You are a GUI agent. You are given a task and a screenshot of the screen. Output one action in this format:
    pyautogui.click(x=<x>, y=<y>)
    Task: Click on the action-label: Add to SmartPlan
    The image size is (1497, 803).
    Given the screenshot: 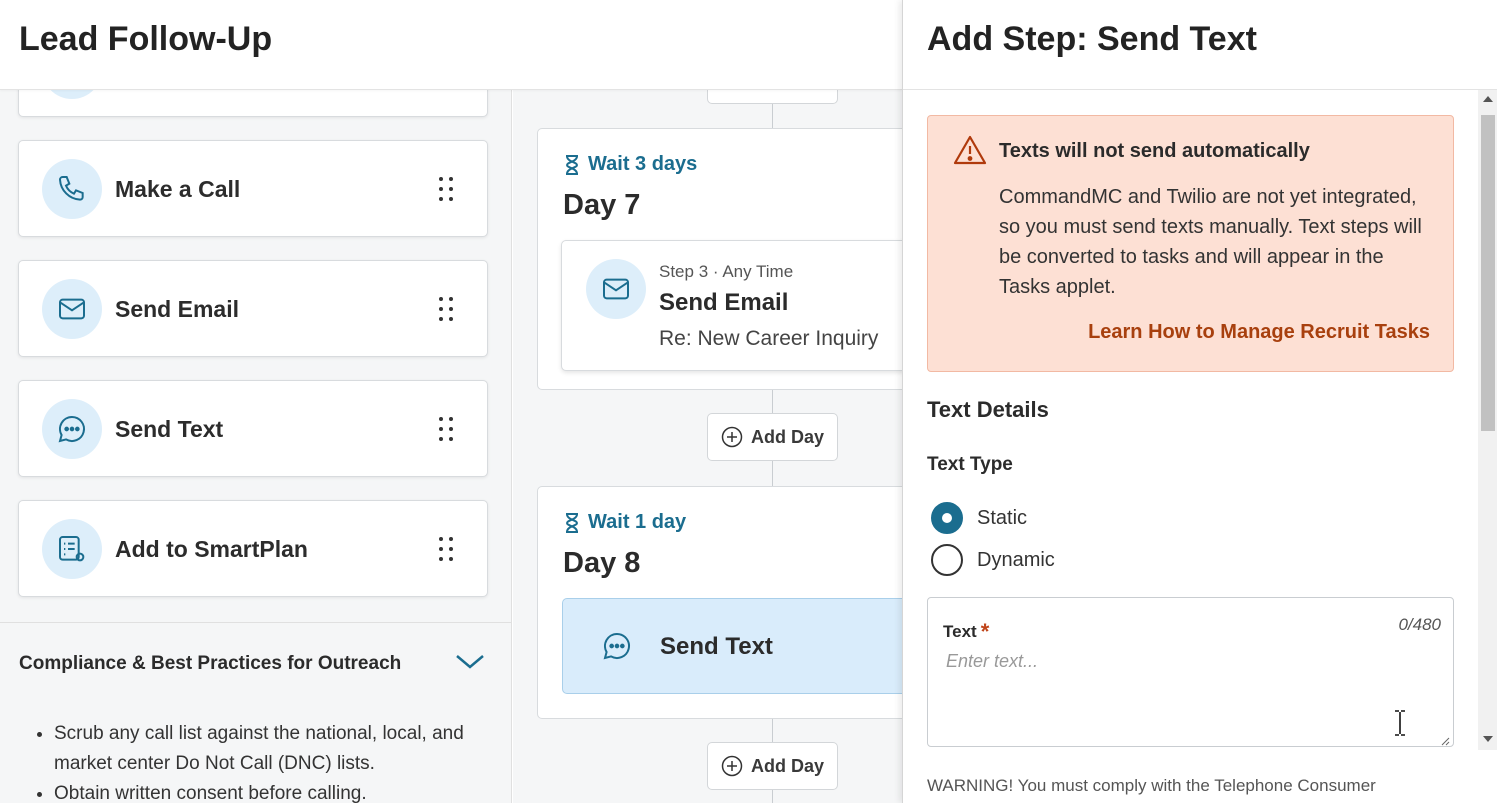 What is the action you would take?
    pyautogui.click(x=211, y=549)
    